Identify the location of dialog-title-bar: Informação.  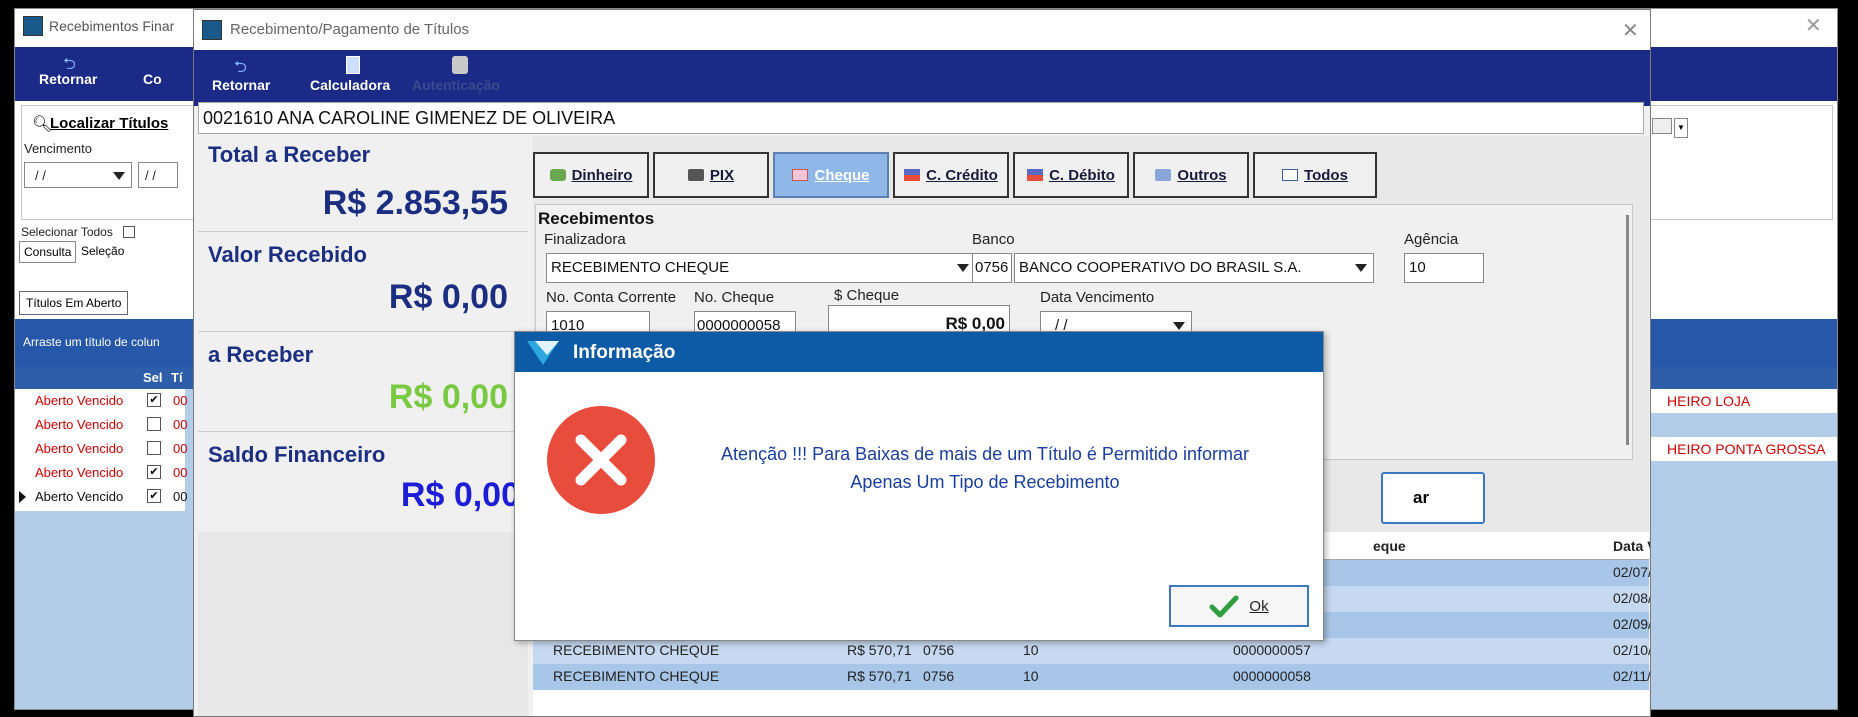
(919, 352).